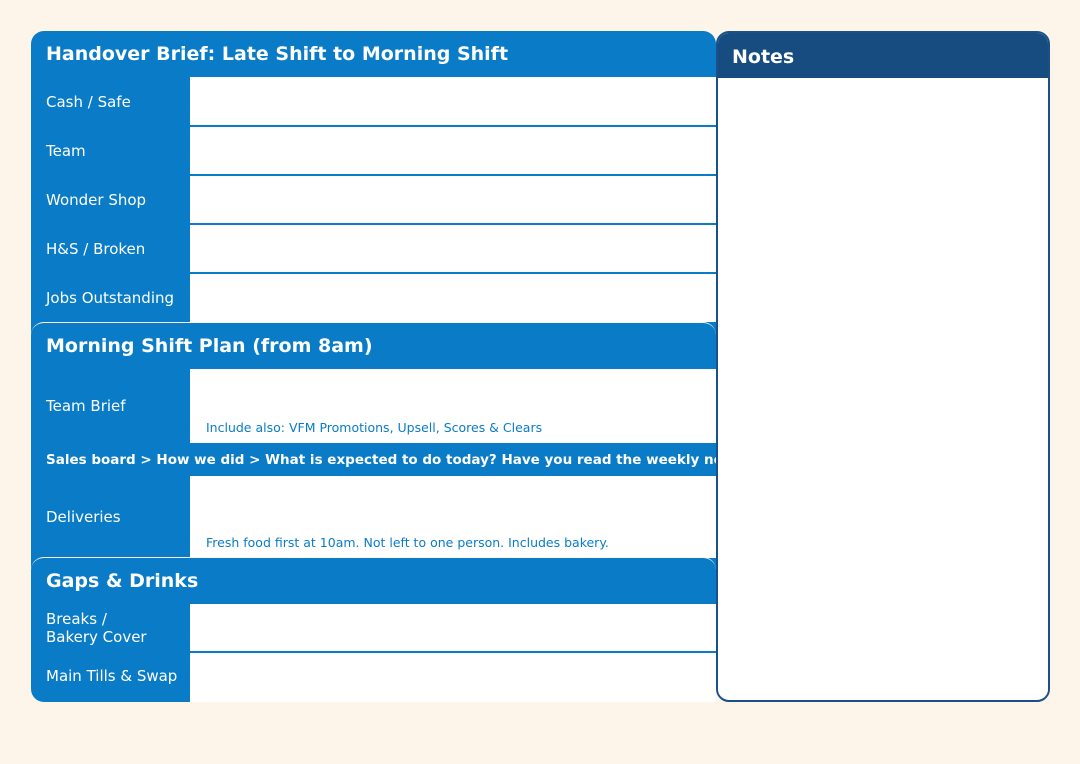  I want to click on breaks-label-line2: Bakery Cover, so click(96, 637).